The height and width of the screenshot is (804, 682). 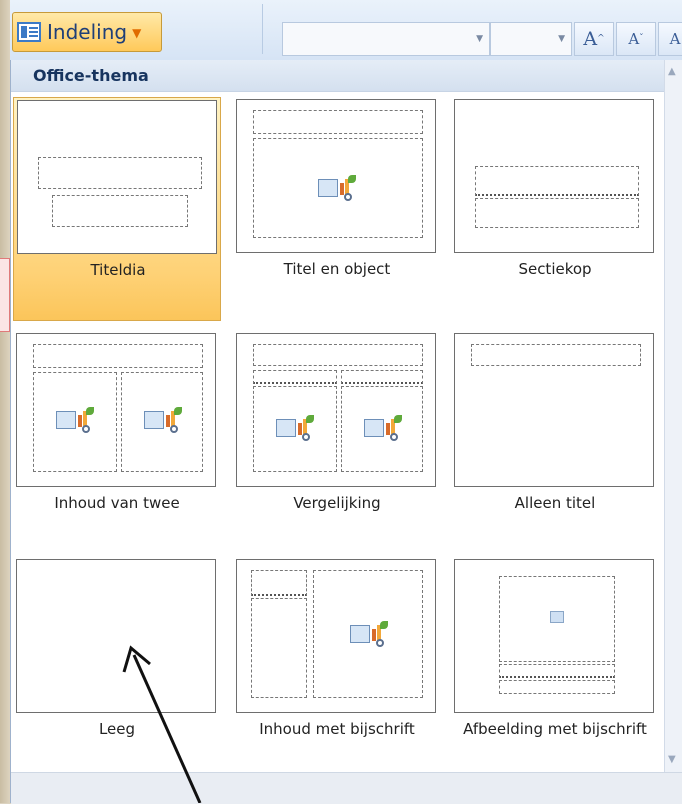 I want to click on layout-tile-afbeelding-met-bijschrift: Afbeelding met bijschrift, so click(x=555, y=669).